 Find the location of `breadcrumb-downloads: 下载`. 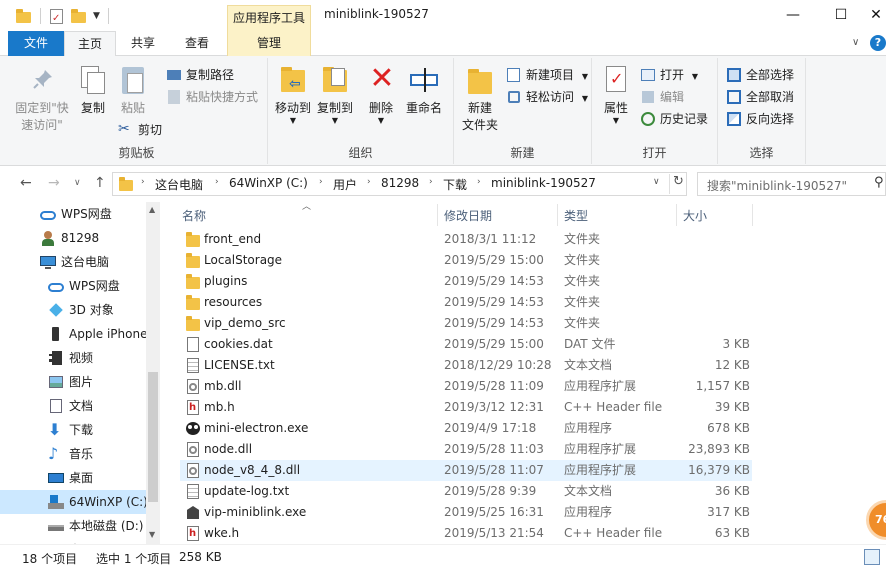

breadcrumb-downloads: 下载 is located at coordinates (455, 184).